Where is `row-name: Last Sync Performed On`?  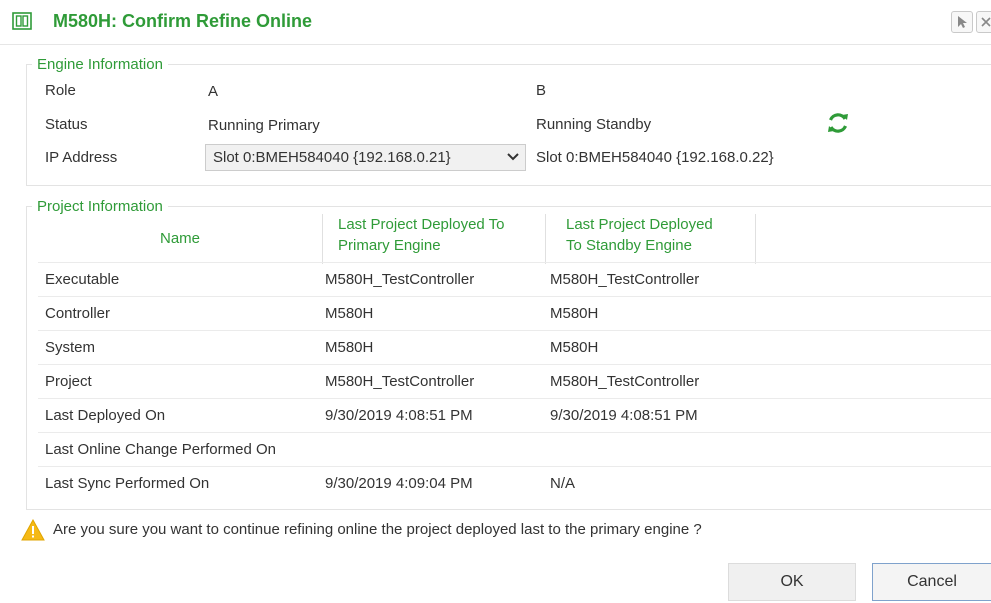
row-name: Last Sync Performed On is located at coordinates (127, 483).